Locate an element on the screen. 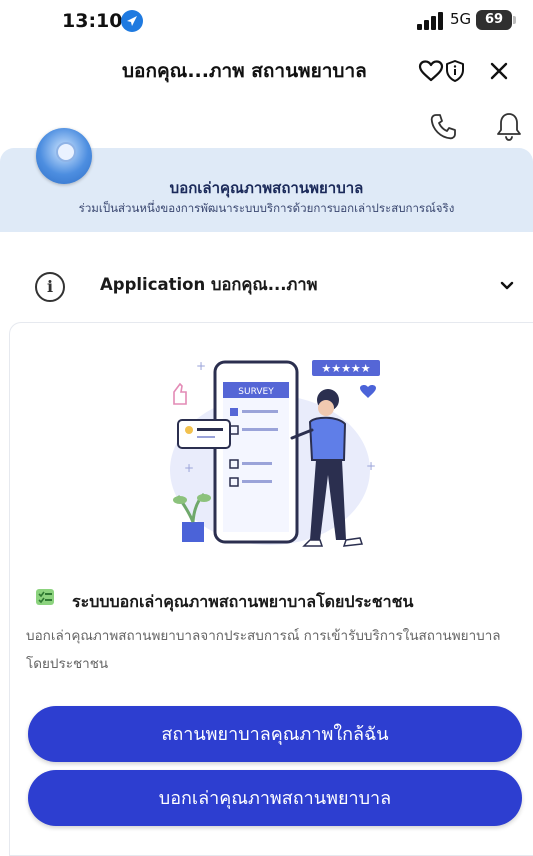  checklist-icon is located at coordinates (45, 597).